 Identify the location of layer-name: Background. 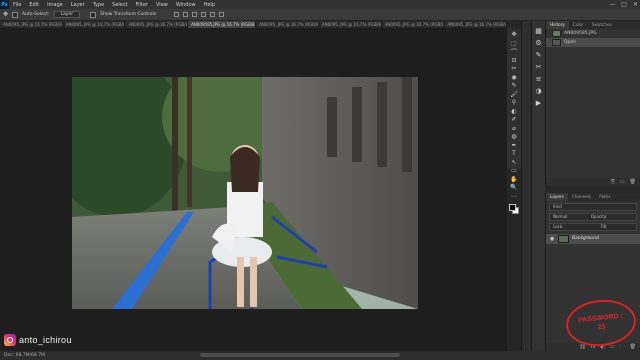
(585, 238).